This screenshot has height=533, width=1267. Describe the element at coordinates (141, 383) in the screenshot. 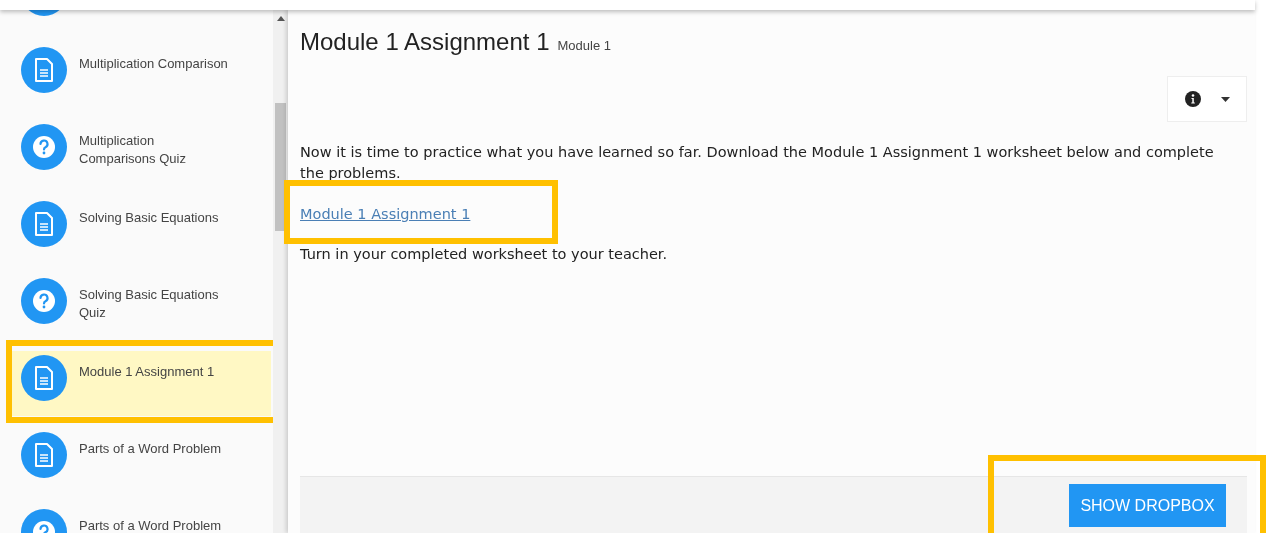

I see `sidebar-item: Module 1 Assignment 1` at that location.